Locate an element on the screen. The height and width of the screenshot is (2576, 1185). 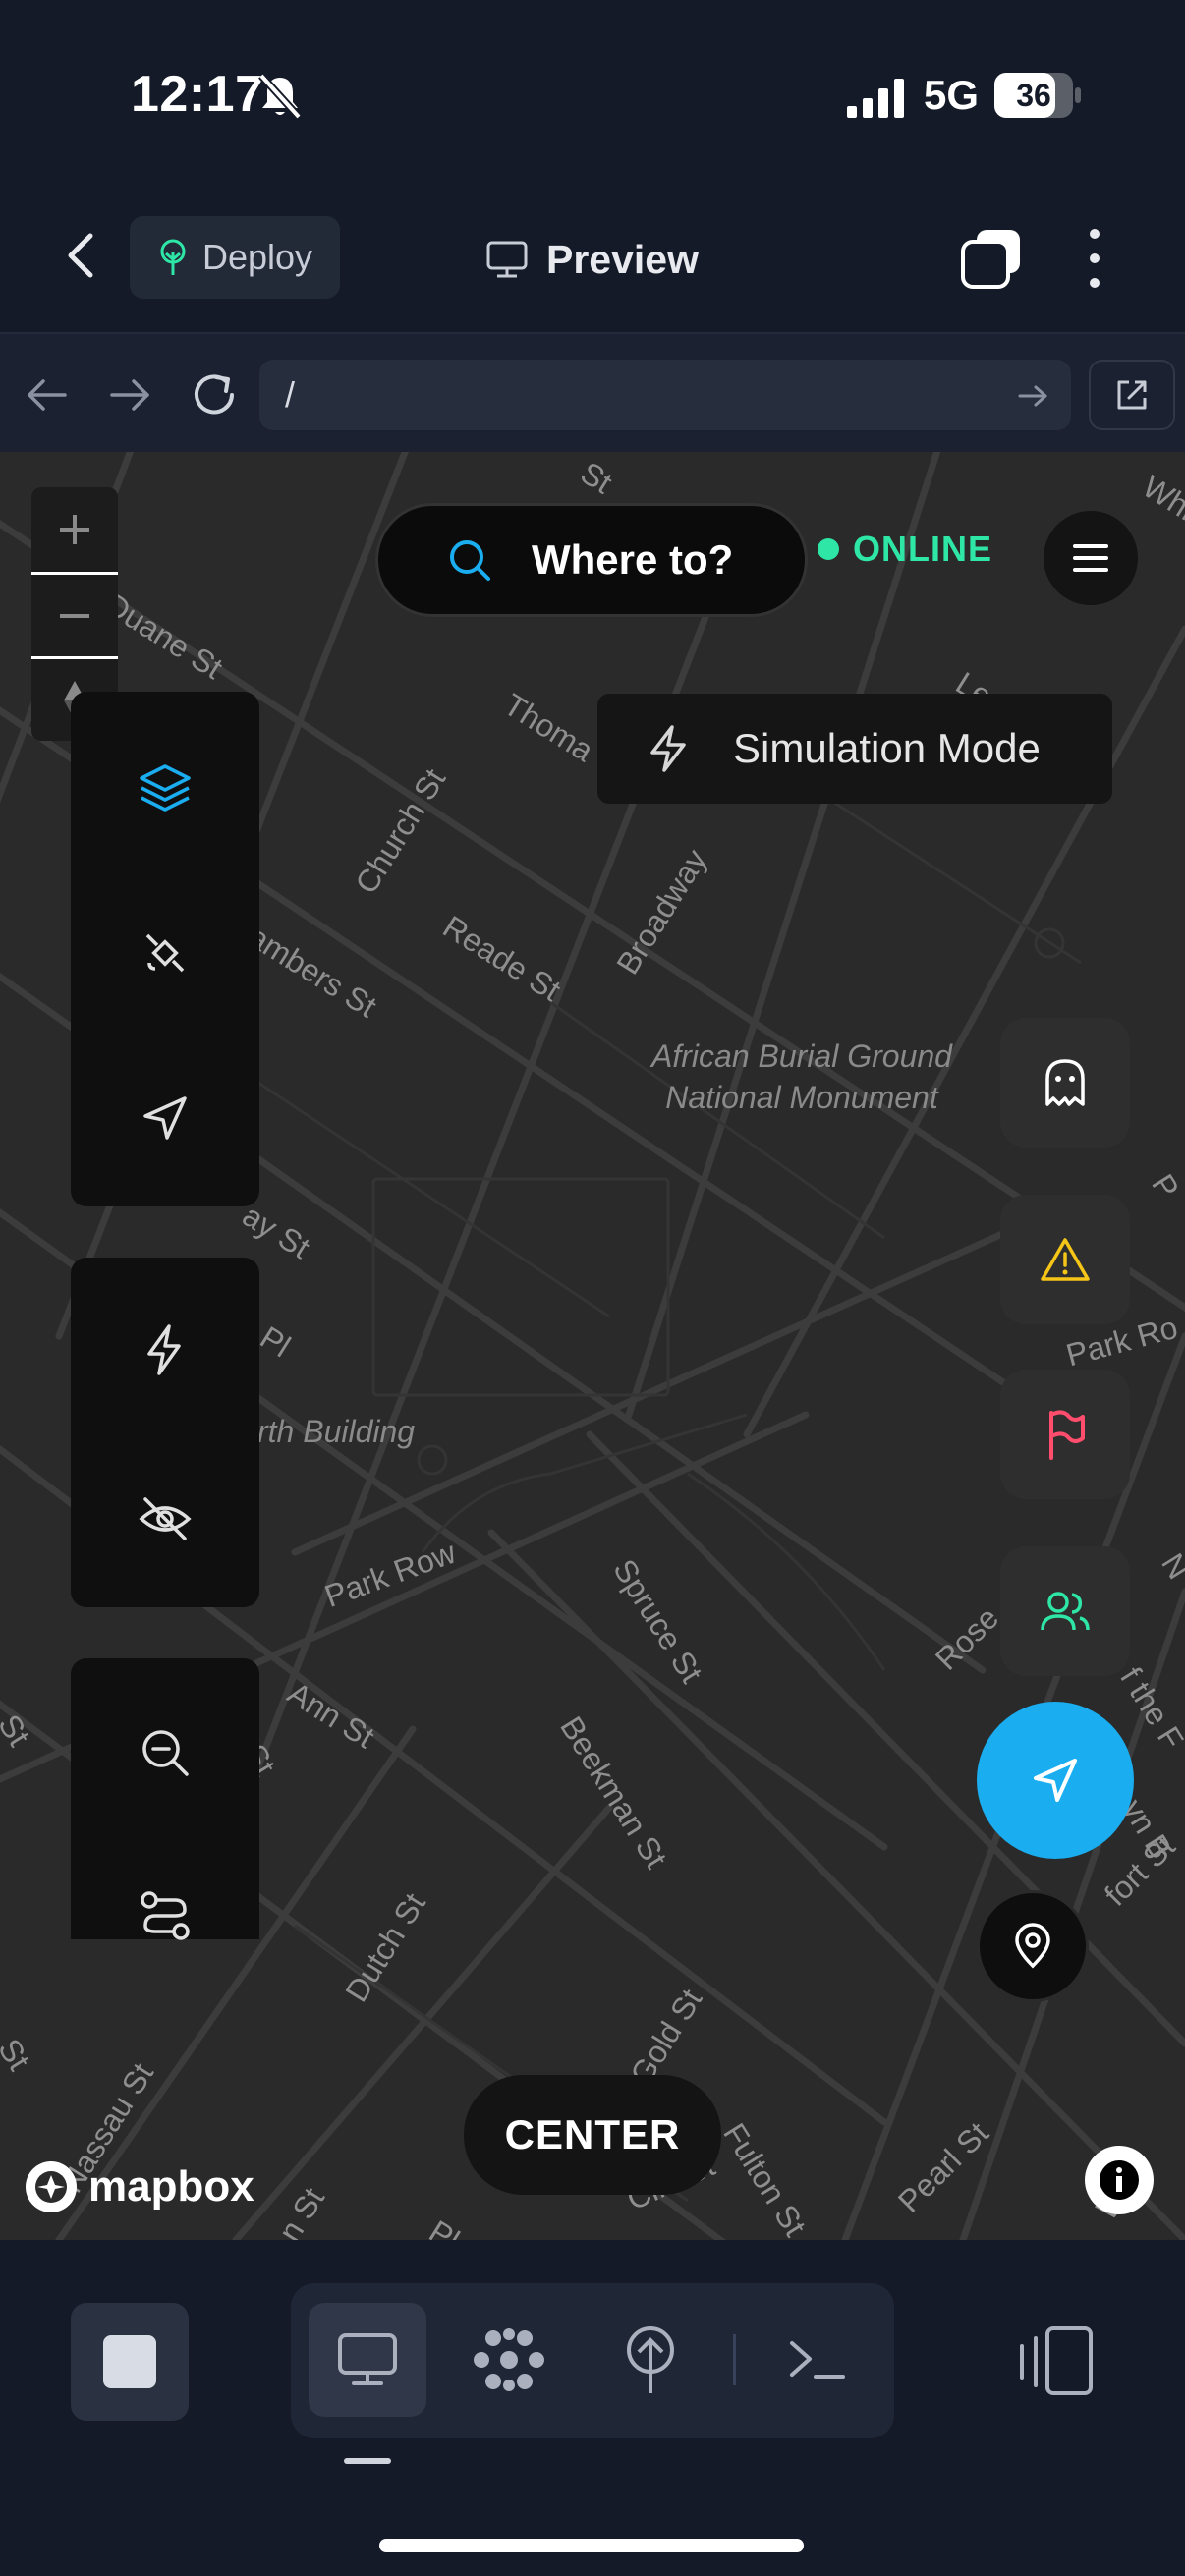
ghost-icon is located at coordinates (1065, 1082).